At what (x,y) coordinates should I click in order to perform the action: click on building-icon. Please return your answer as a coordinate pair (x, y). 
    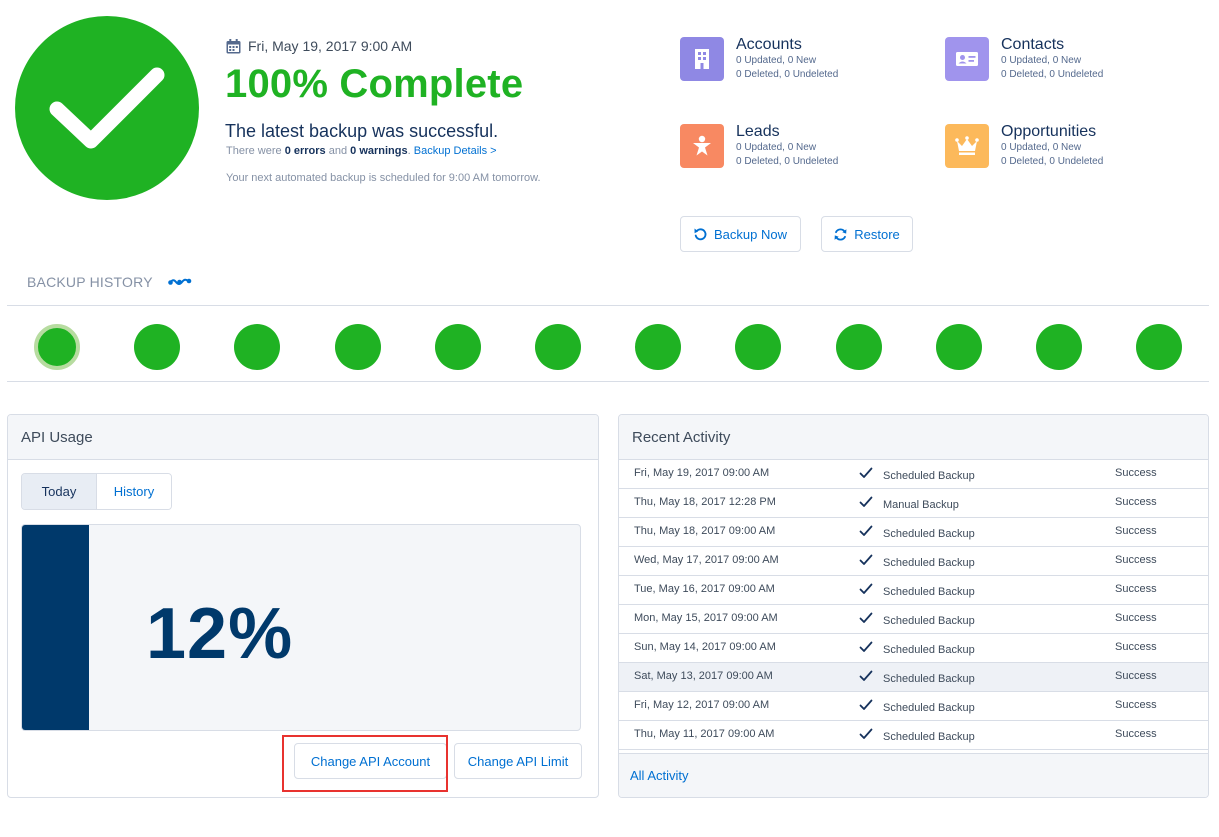
    Looking at the image, I should click on (702, 59).